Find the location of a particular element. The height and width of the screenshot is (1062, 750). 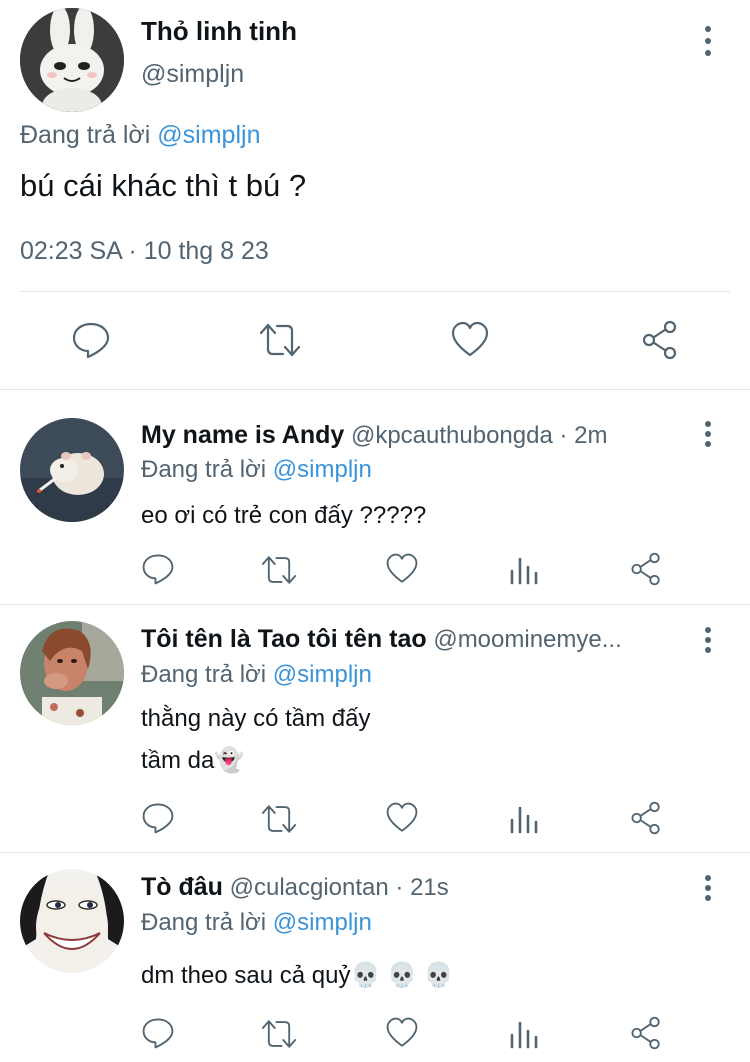

tweet-text: bú cái khác thì t bú ? is located at coordinates (163, 185).